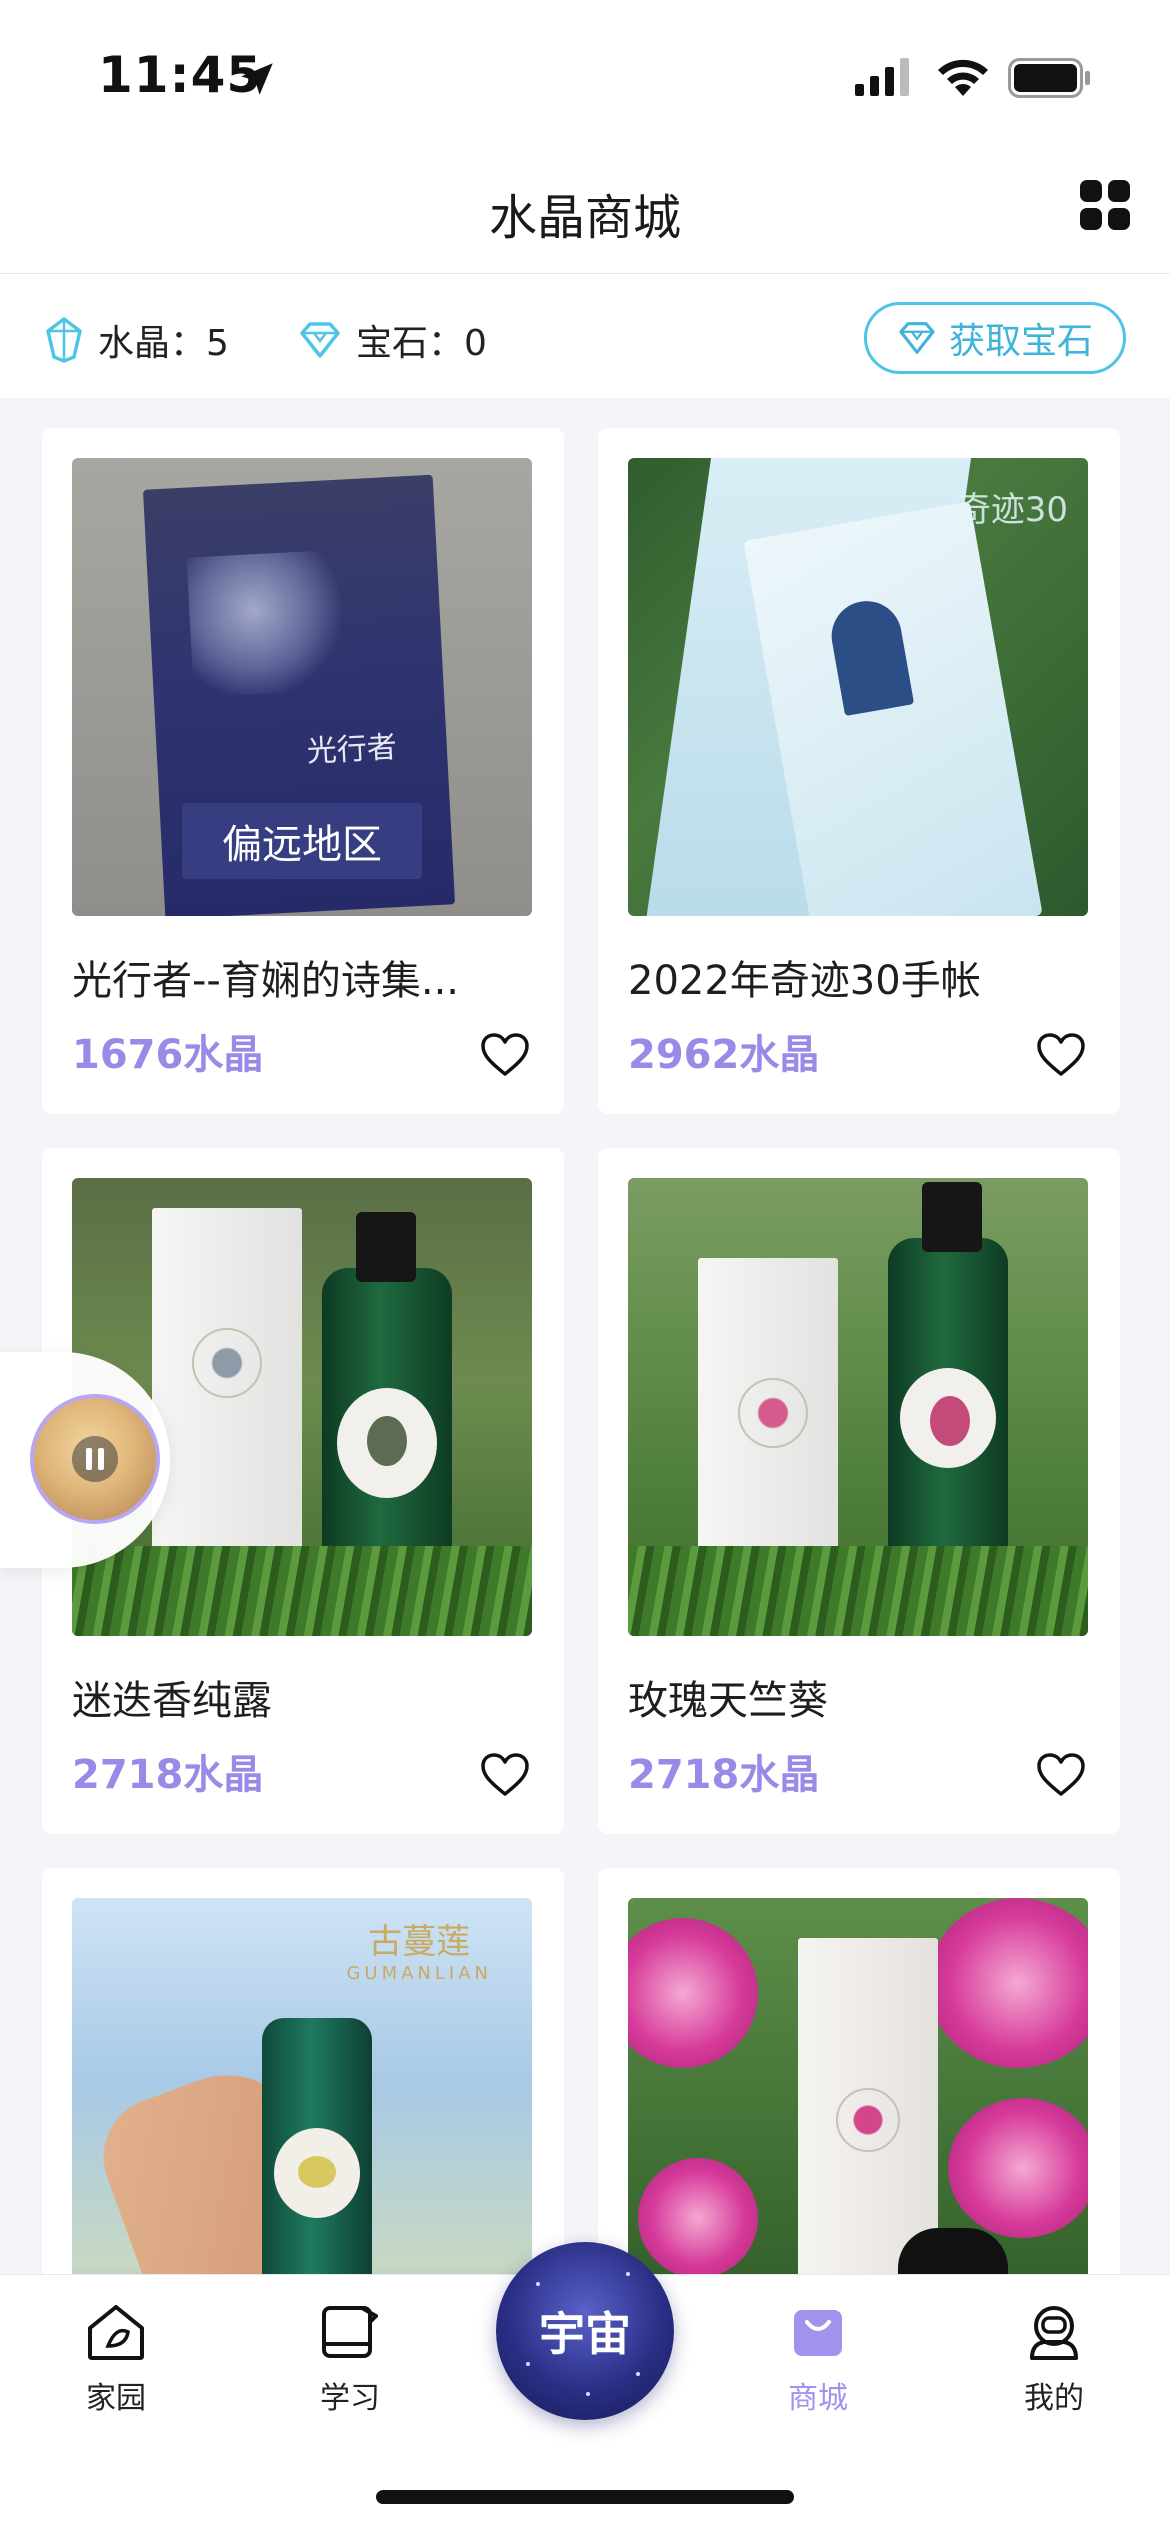 The image size is (1170, 2532). I want to click on crystal-balance: 水晶：5, so click(136, 340).